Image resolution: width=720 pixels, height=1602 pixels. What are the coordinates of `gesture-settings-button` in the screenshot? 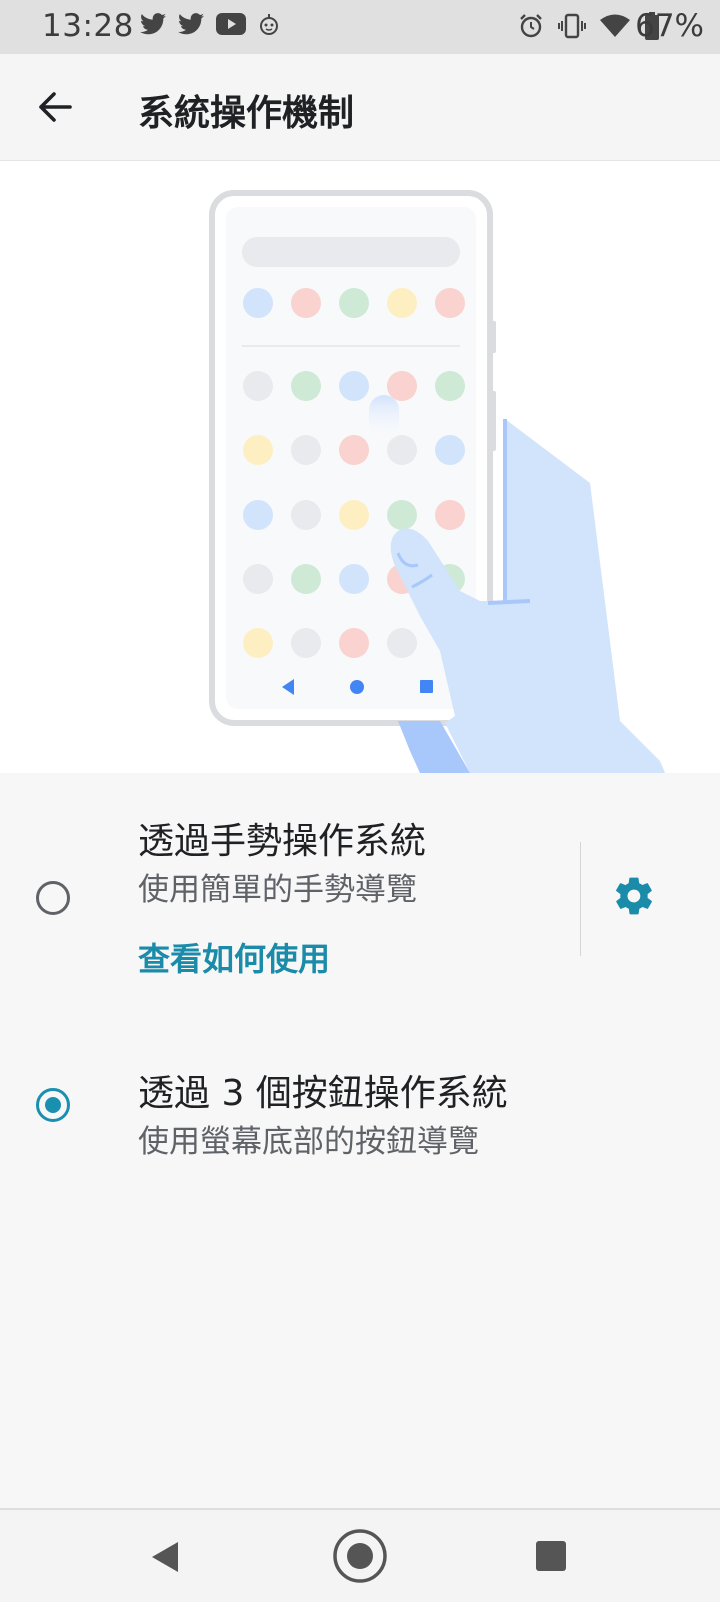 It's located at (634, 896).